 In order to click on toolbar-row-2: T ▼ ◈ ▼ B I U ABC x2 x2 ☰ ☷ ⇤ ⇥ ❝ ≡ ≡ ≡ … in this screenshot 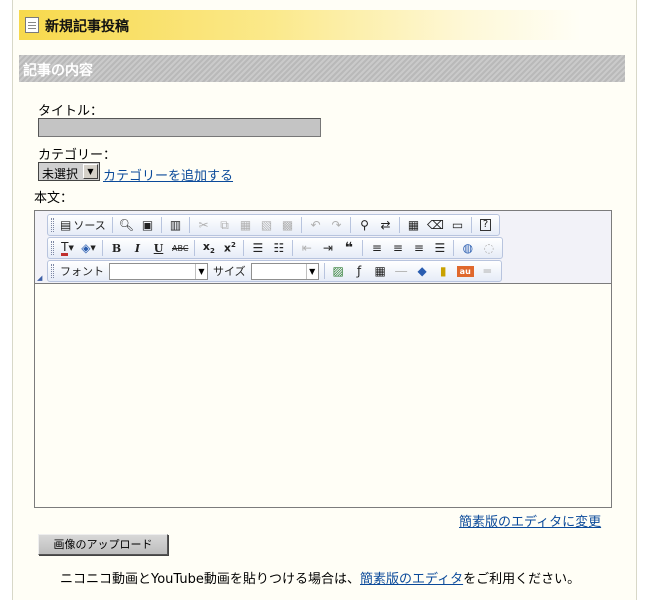, I will do `click(275, 248)`.